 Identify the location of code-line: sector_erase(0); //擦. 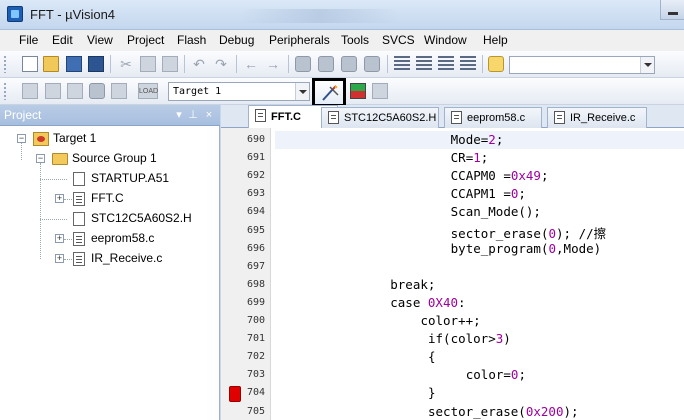
(529, 232).